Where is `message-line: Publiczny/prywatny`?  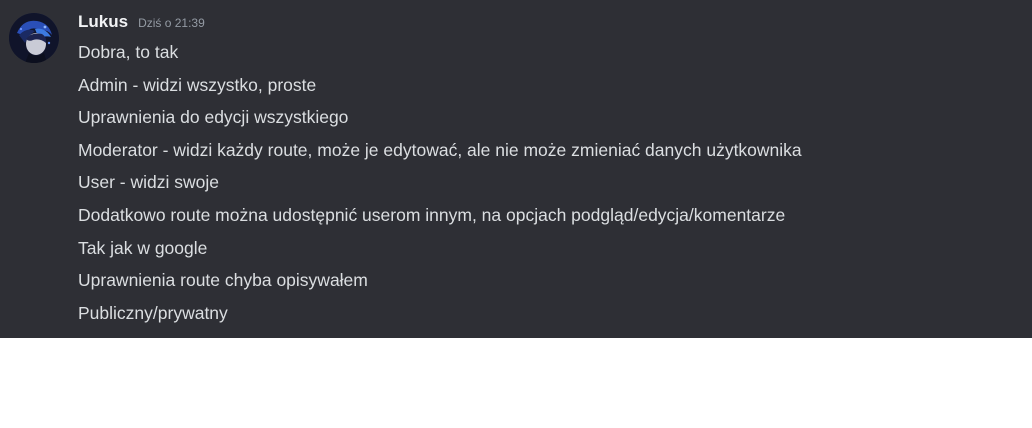 message-line: Publiczny/prywatny is located at coordinates (153, 312).